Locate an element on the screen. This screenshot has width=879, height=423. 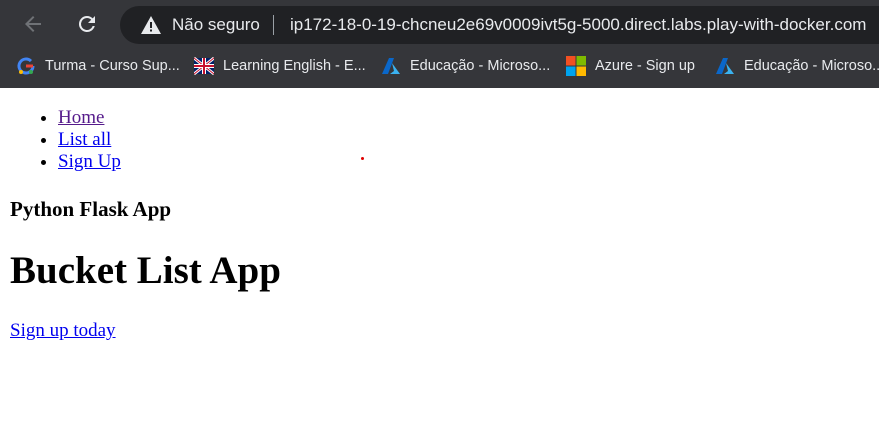
back-button is located at coordinates (33, 24).